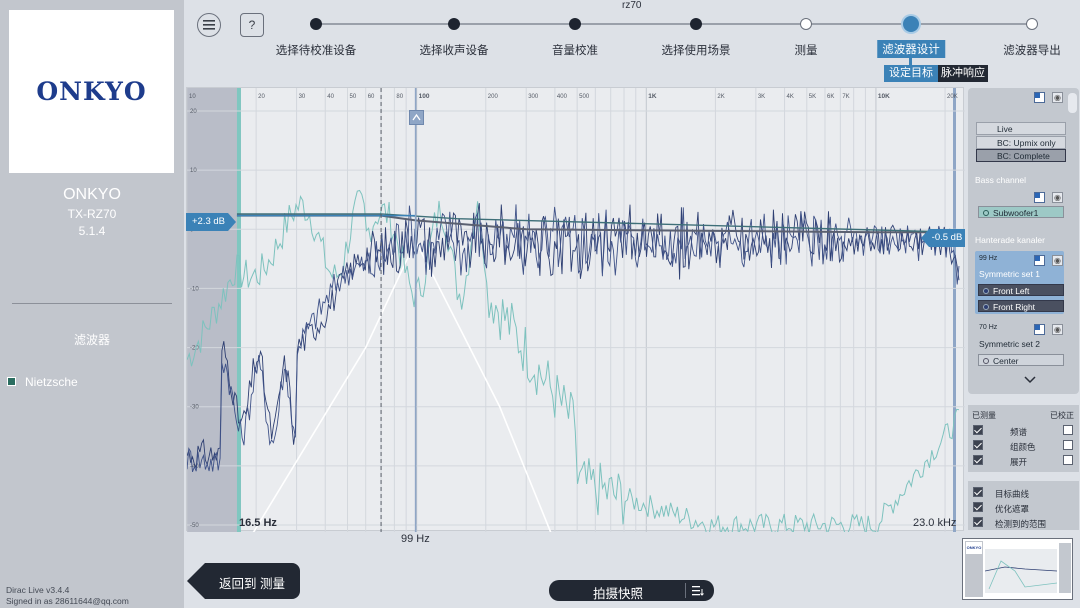 The image size is (1080, 608). I want to click on freq-tick-label: 100, so click(424, 96).